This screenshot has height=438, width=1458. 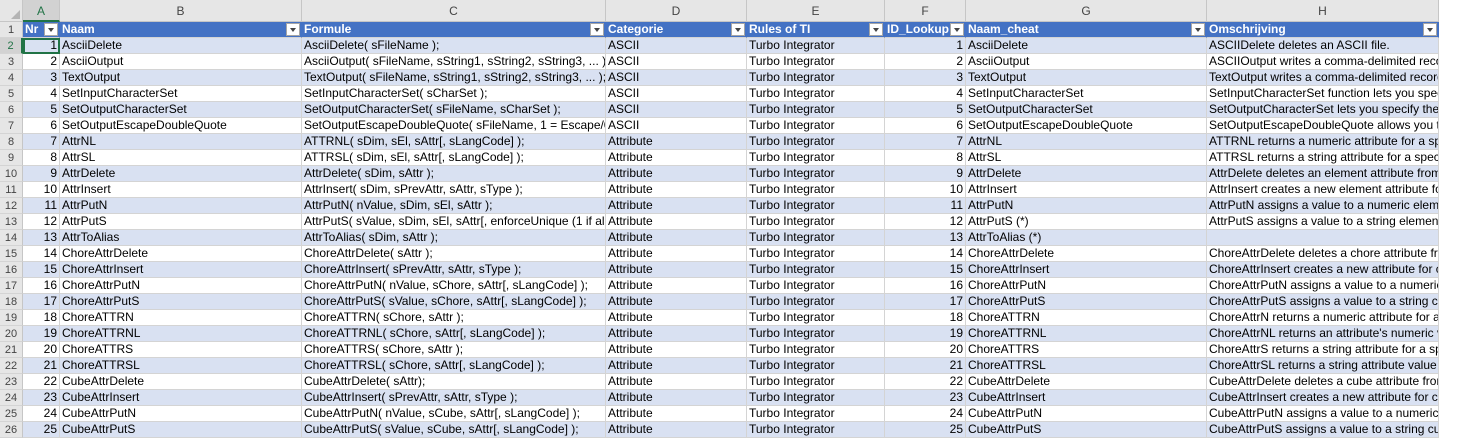 I want to click on cell-nr: 4, so click(x=41, y=94).